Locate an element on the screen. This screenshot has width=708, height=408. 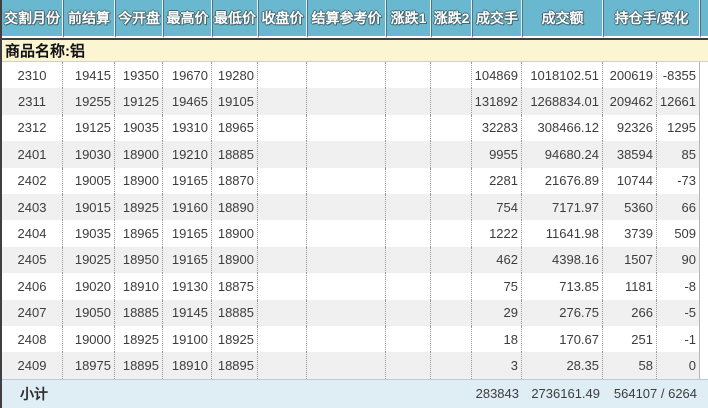
next-column-partial-header is located at coordinates (704, 19).